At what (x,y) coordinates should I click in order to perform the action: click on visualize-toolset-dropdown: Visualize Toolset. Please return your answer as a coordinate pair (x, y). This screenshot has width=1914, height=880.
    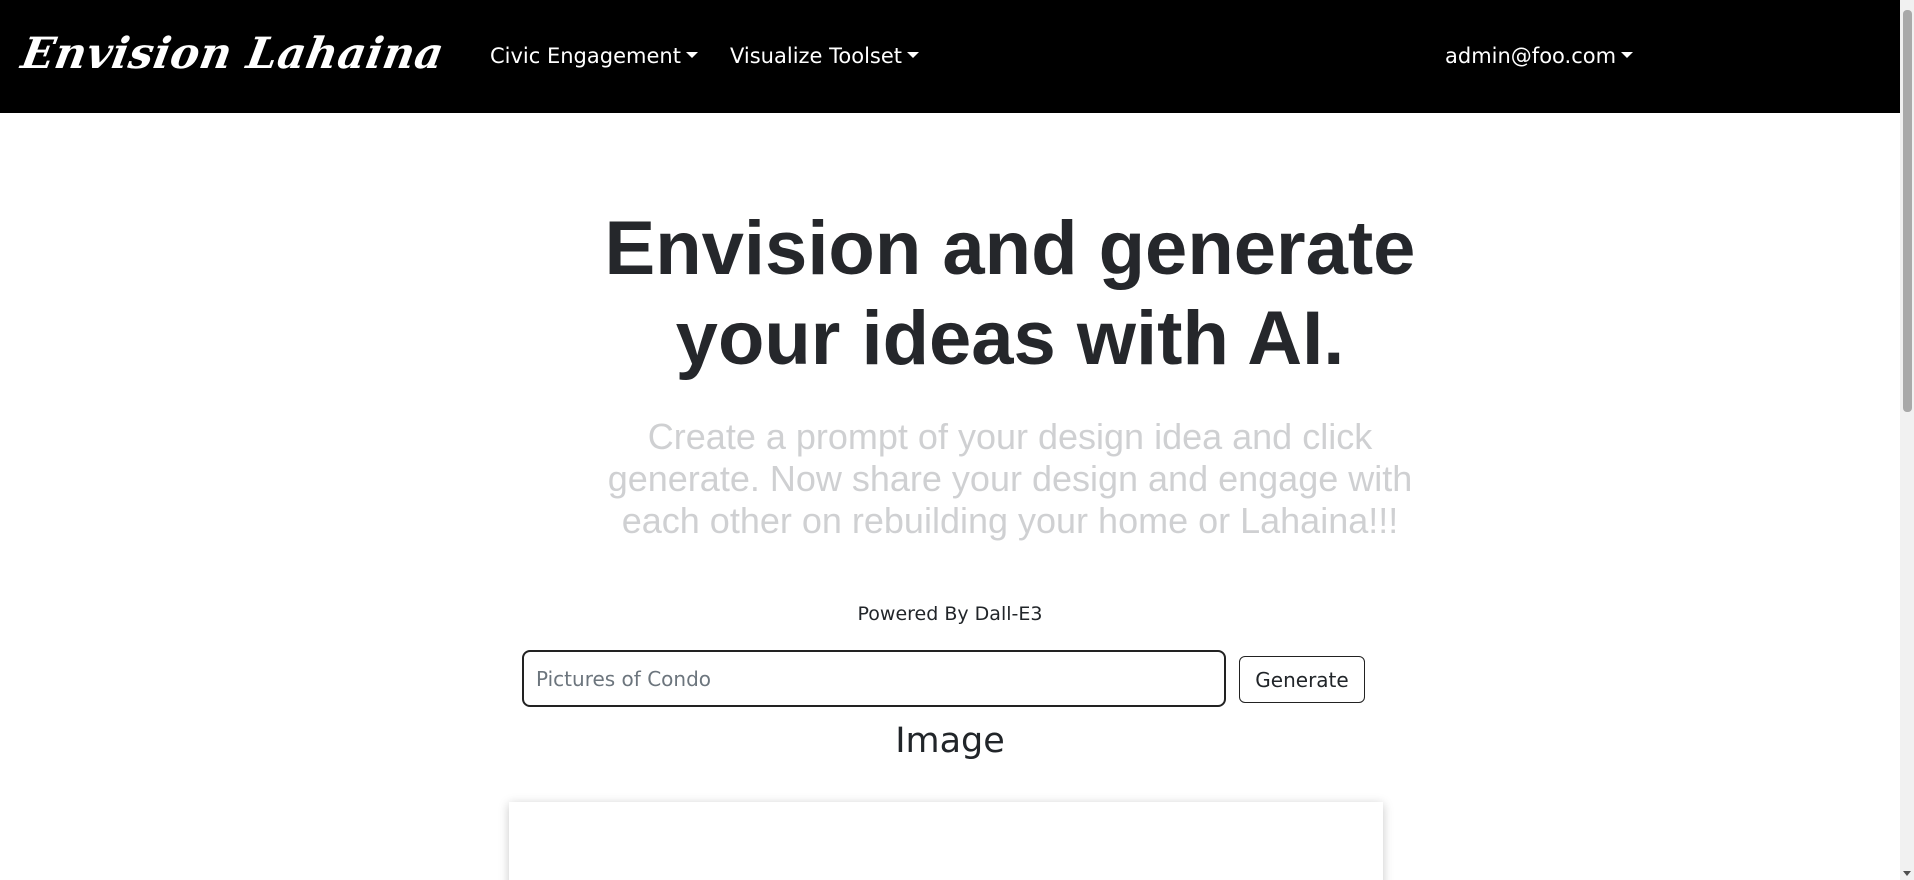
    Looking at the image, I should click on (825, 56).